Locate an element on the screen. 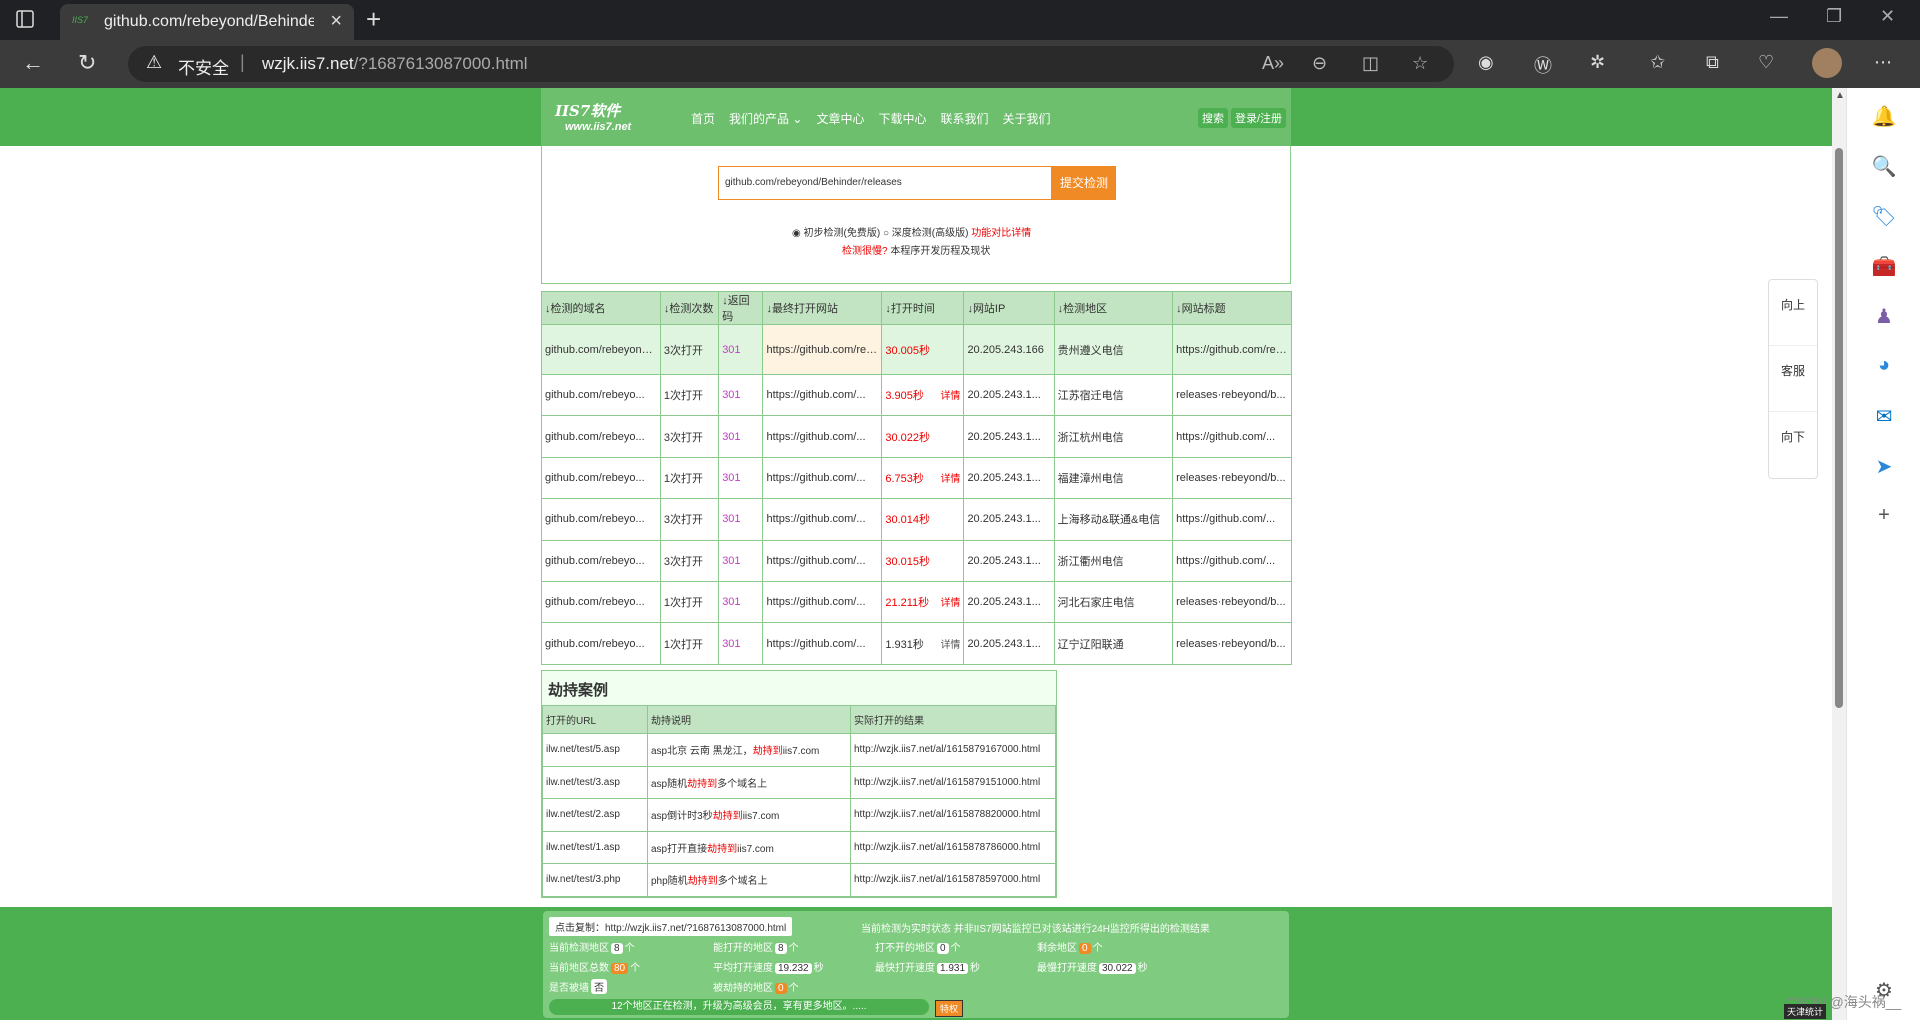 Image resolution: width=1920 pixels, height=1020 pixels. minimize-icon: — is located at coordinates (1779, 16).